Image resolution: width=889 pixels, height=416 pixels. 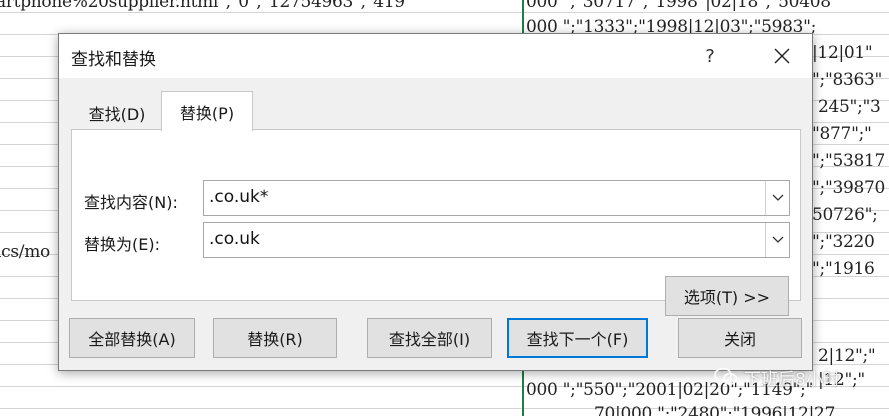 I want to click on replace-button: 替换(R), so click(x=275, y=338).